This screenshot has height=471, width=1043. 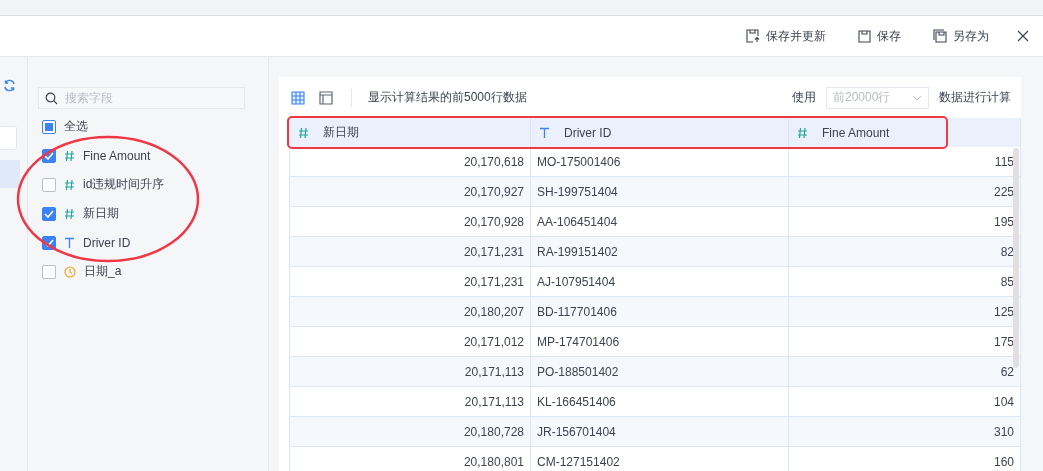 What do you see at coordinates (410, 312) in the screenshot?
I see `table-cell: 20,180,207` at bounding box center [410, 312].